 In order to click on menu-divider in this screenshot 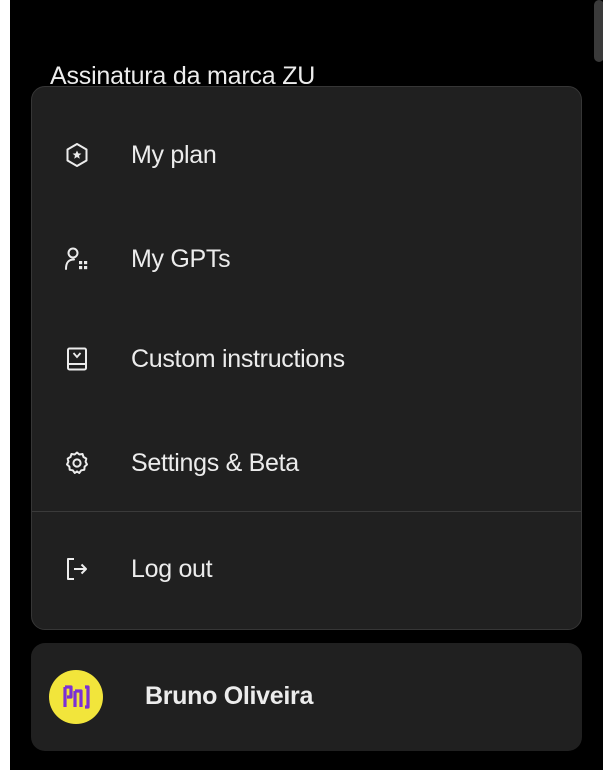, I will do `click(306, 511)`.